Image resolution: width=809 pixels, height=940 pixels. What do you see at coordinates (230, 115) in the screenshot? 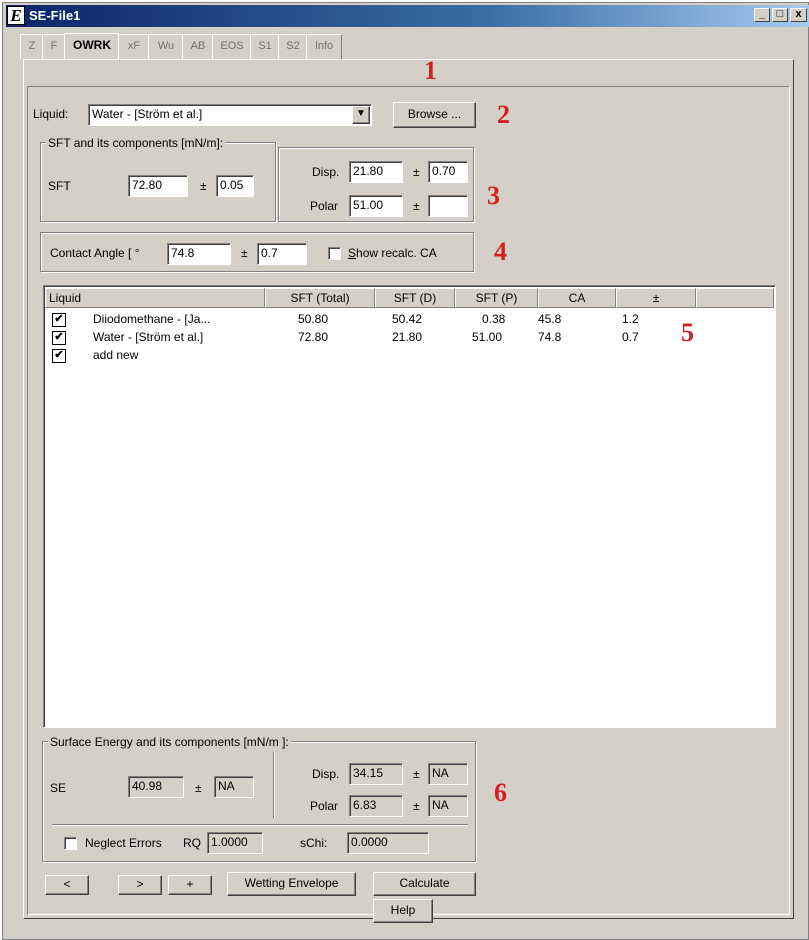
I see `liquid-select: Water - [Ström et al.]` at bounding box center [230, 115].